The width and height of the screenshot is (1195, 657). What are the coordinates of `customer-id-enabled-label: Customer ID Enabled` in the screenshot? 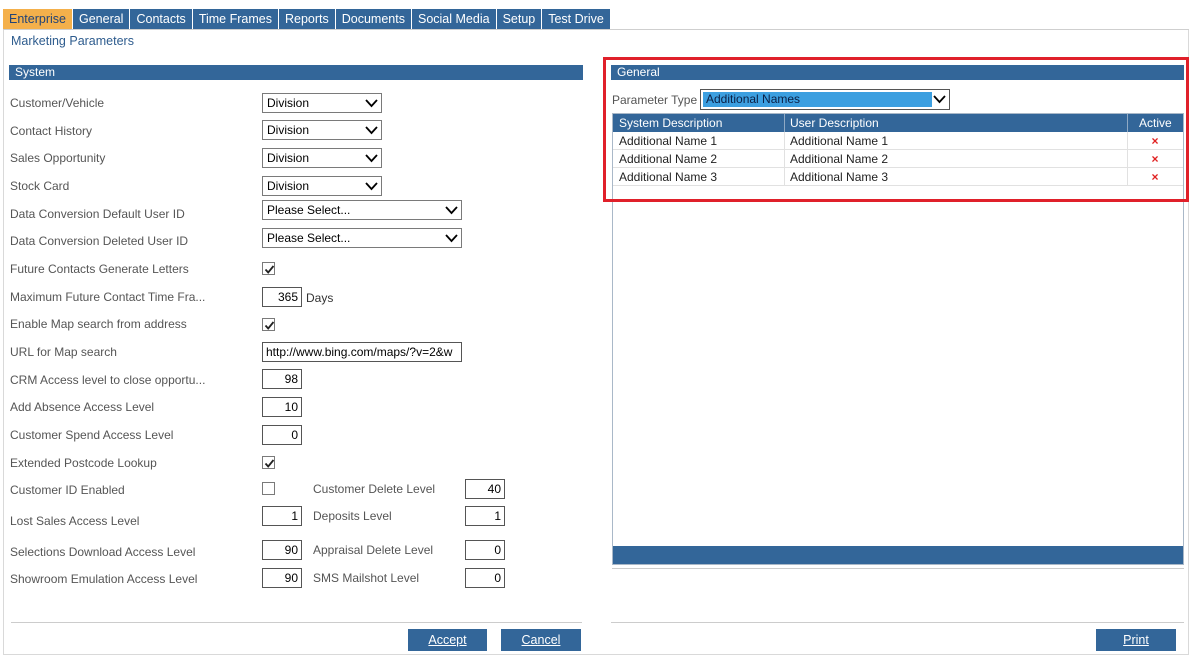 It's located at (67, 490).